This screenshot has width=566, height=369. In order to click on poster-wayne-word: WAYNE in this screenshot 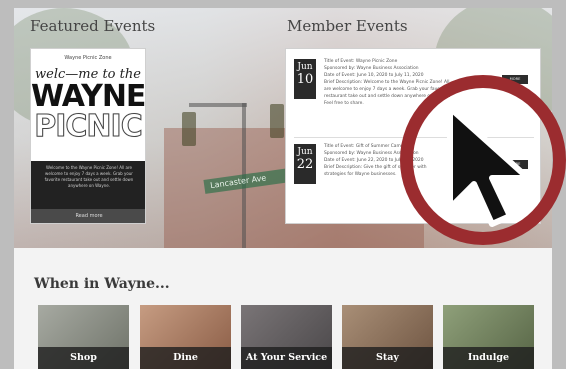, I will do `click(88, 96)`.